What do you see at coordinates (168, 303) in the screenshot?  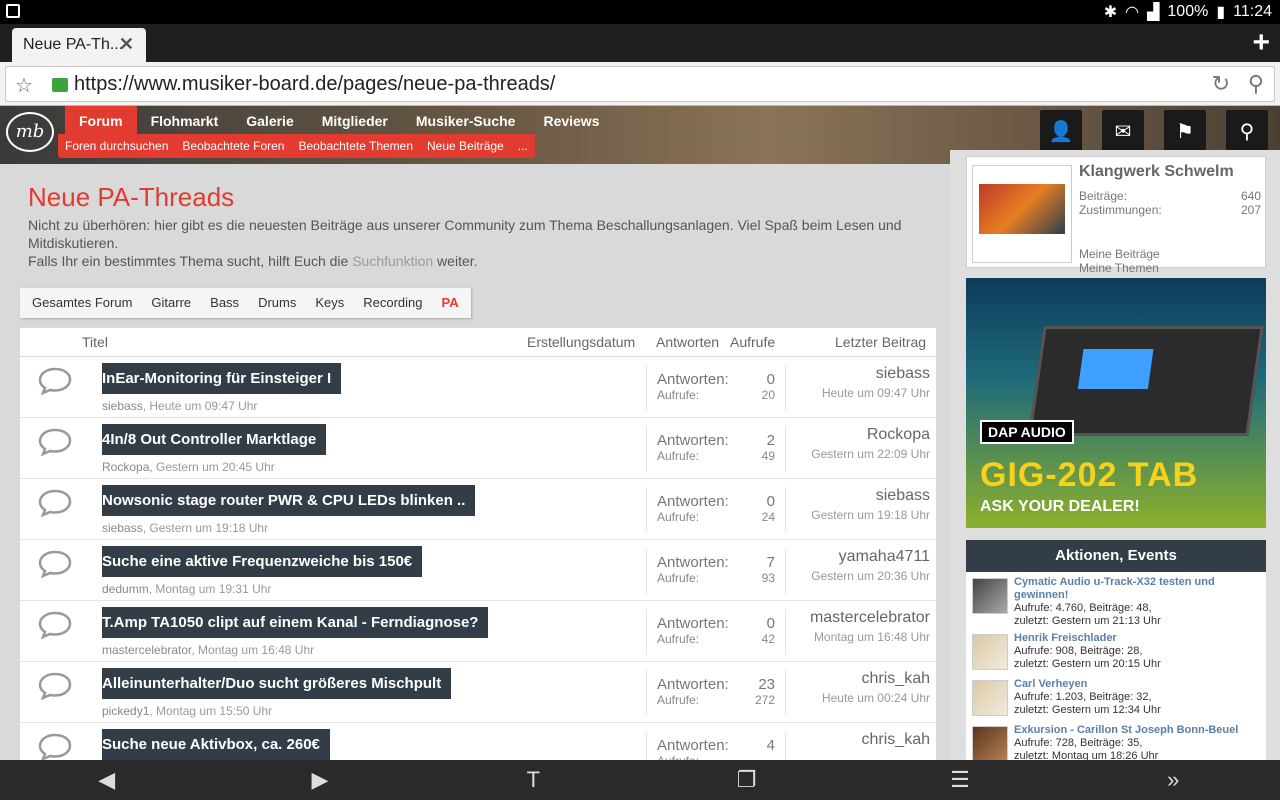 I see `filter-gitarre: Gitarre` at bounding box center [168, 303].